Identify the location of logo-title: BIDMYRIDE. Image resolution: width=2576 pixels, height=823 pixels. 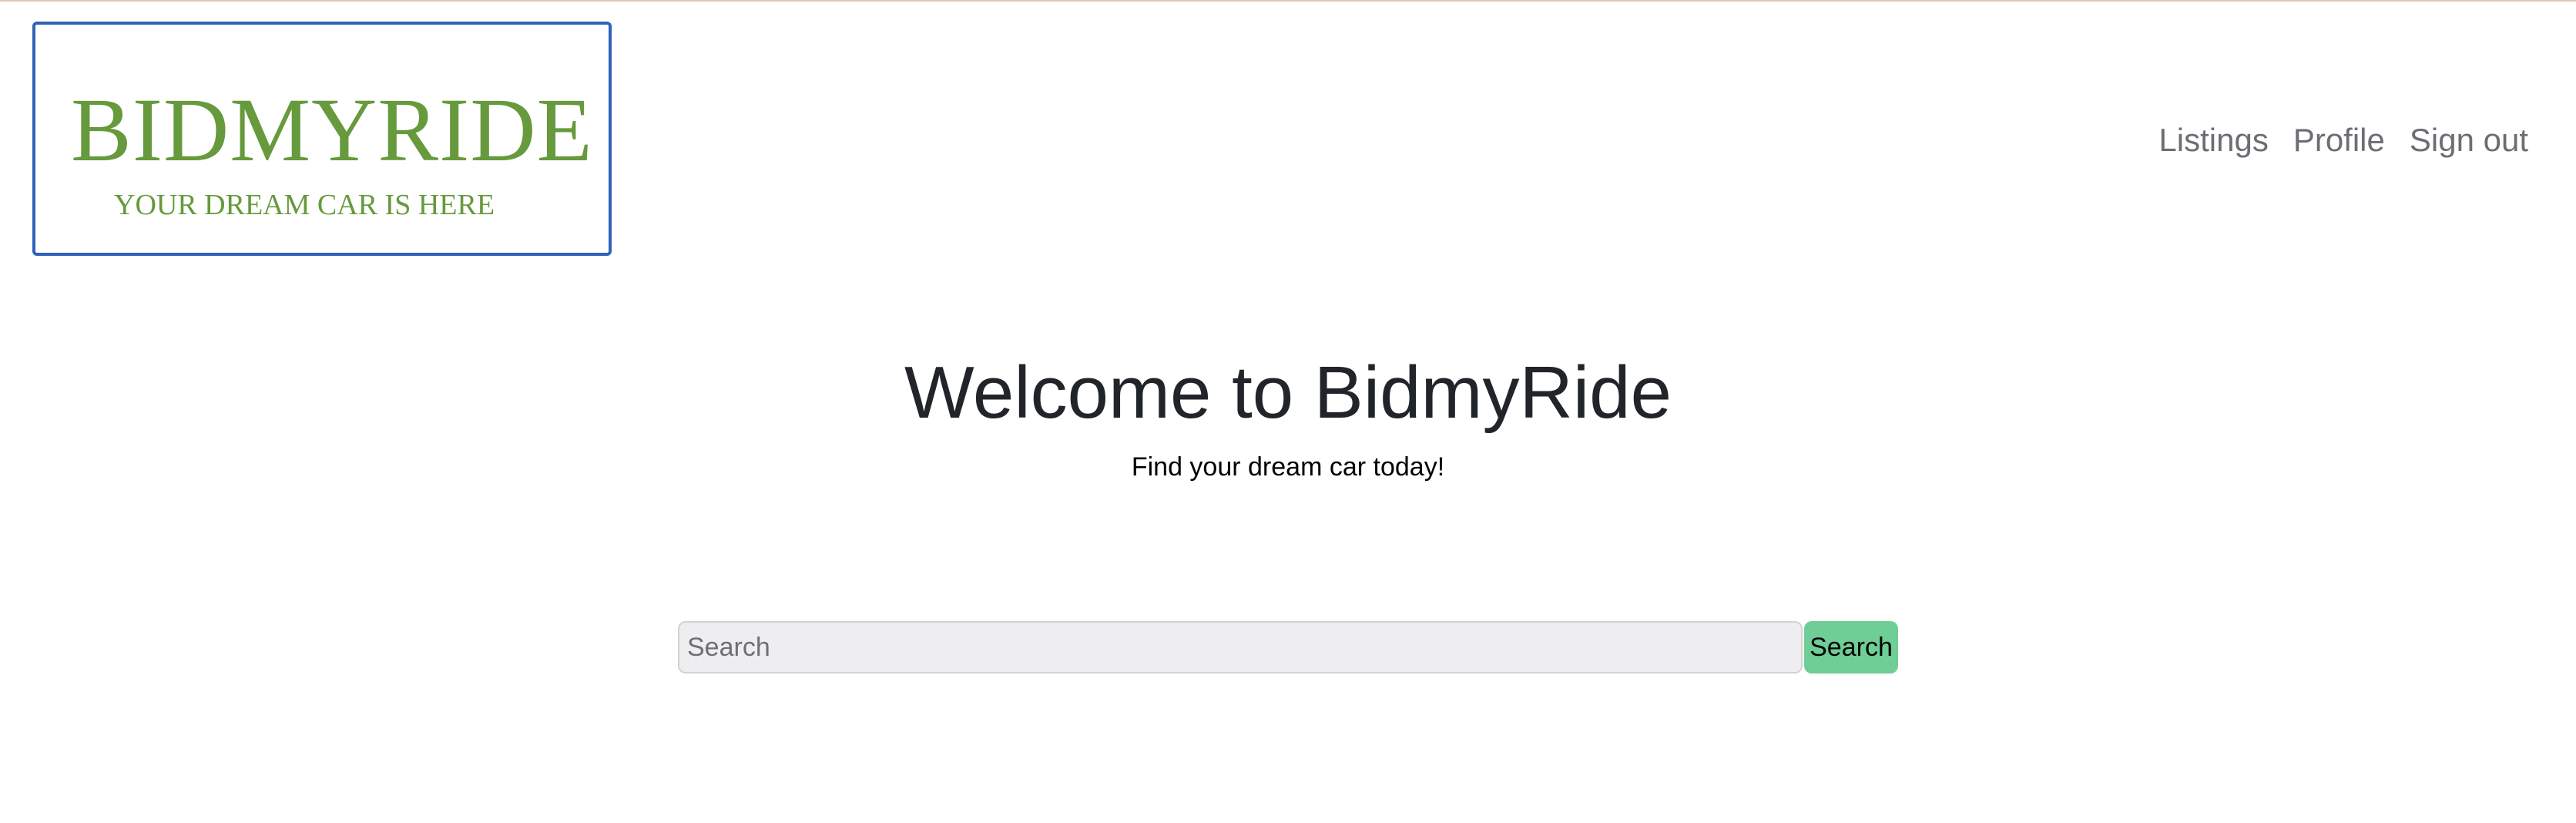
(332, 130).